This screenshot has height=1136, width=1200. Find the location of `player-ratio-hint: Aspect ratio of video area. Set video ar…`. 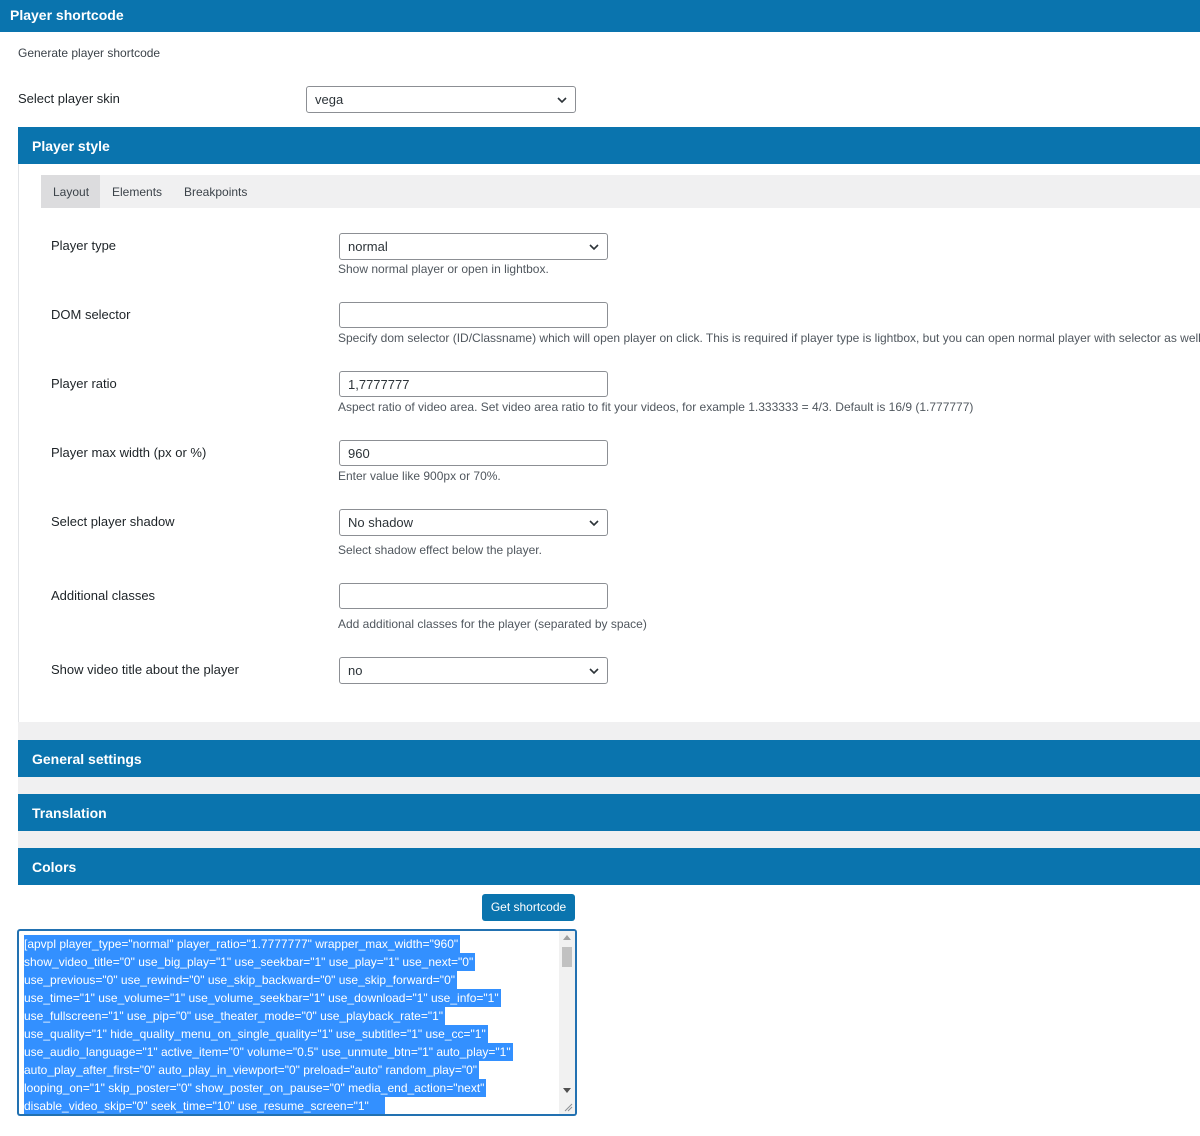

player-ratio-hint: Aspect ratio of video area. Set video ar… is located at coordinates (656, 407).